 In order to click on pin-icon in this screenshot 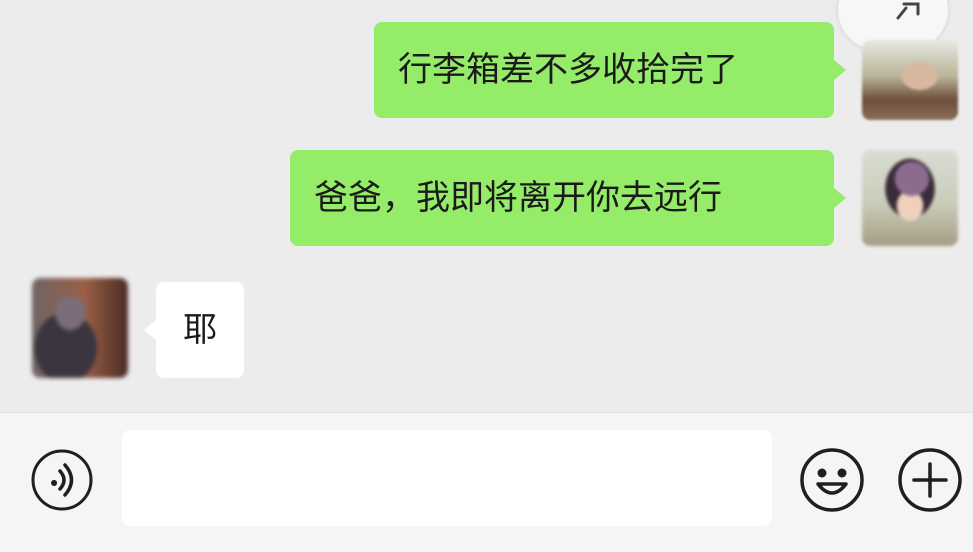, I will do `click(908, 11)`.